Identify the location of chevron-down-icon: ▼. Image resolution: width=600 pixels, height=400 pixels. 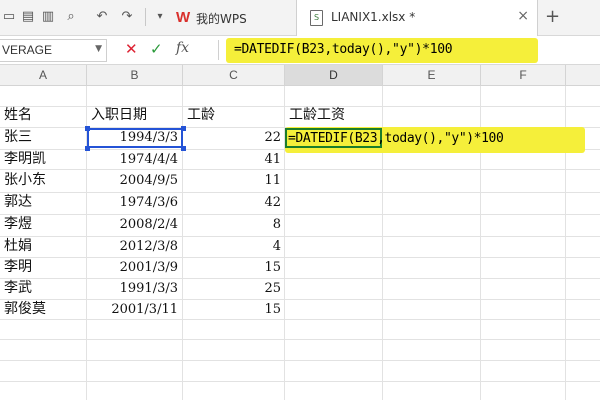
(98, 49).